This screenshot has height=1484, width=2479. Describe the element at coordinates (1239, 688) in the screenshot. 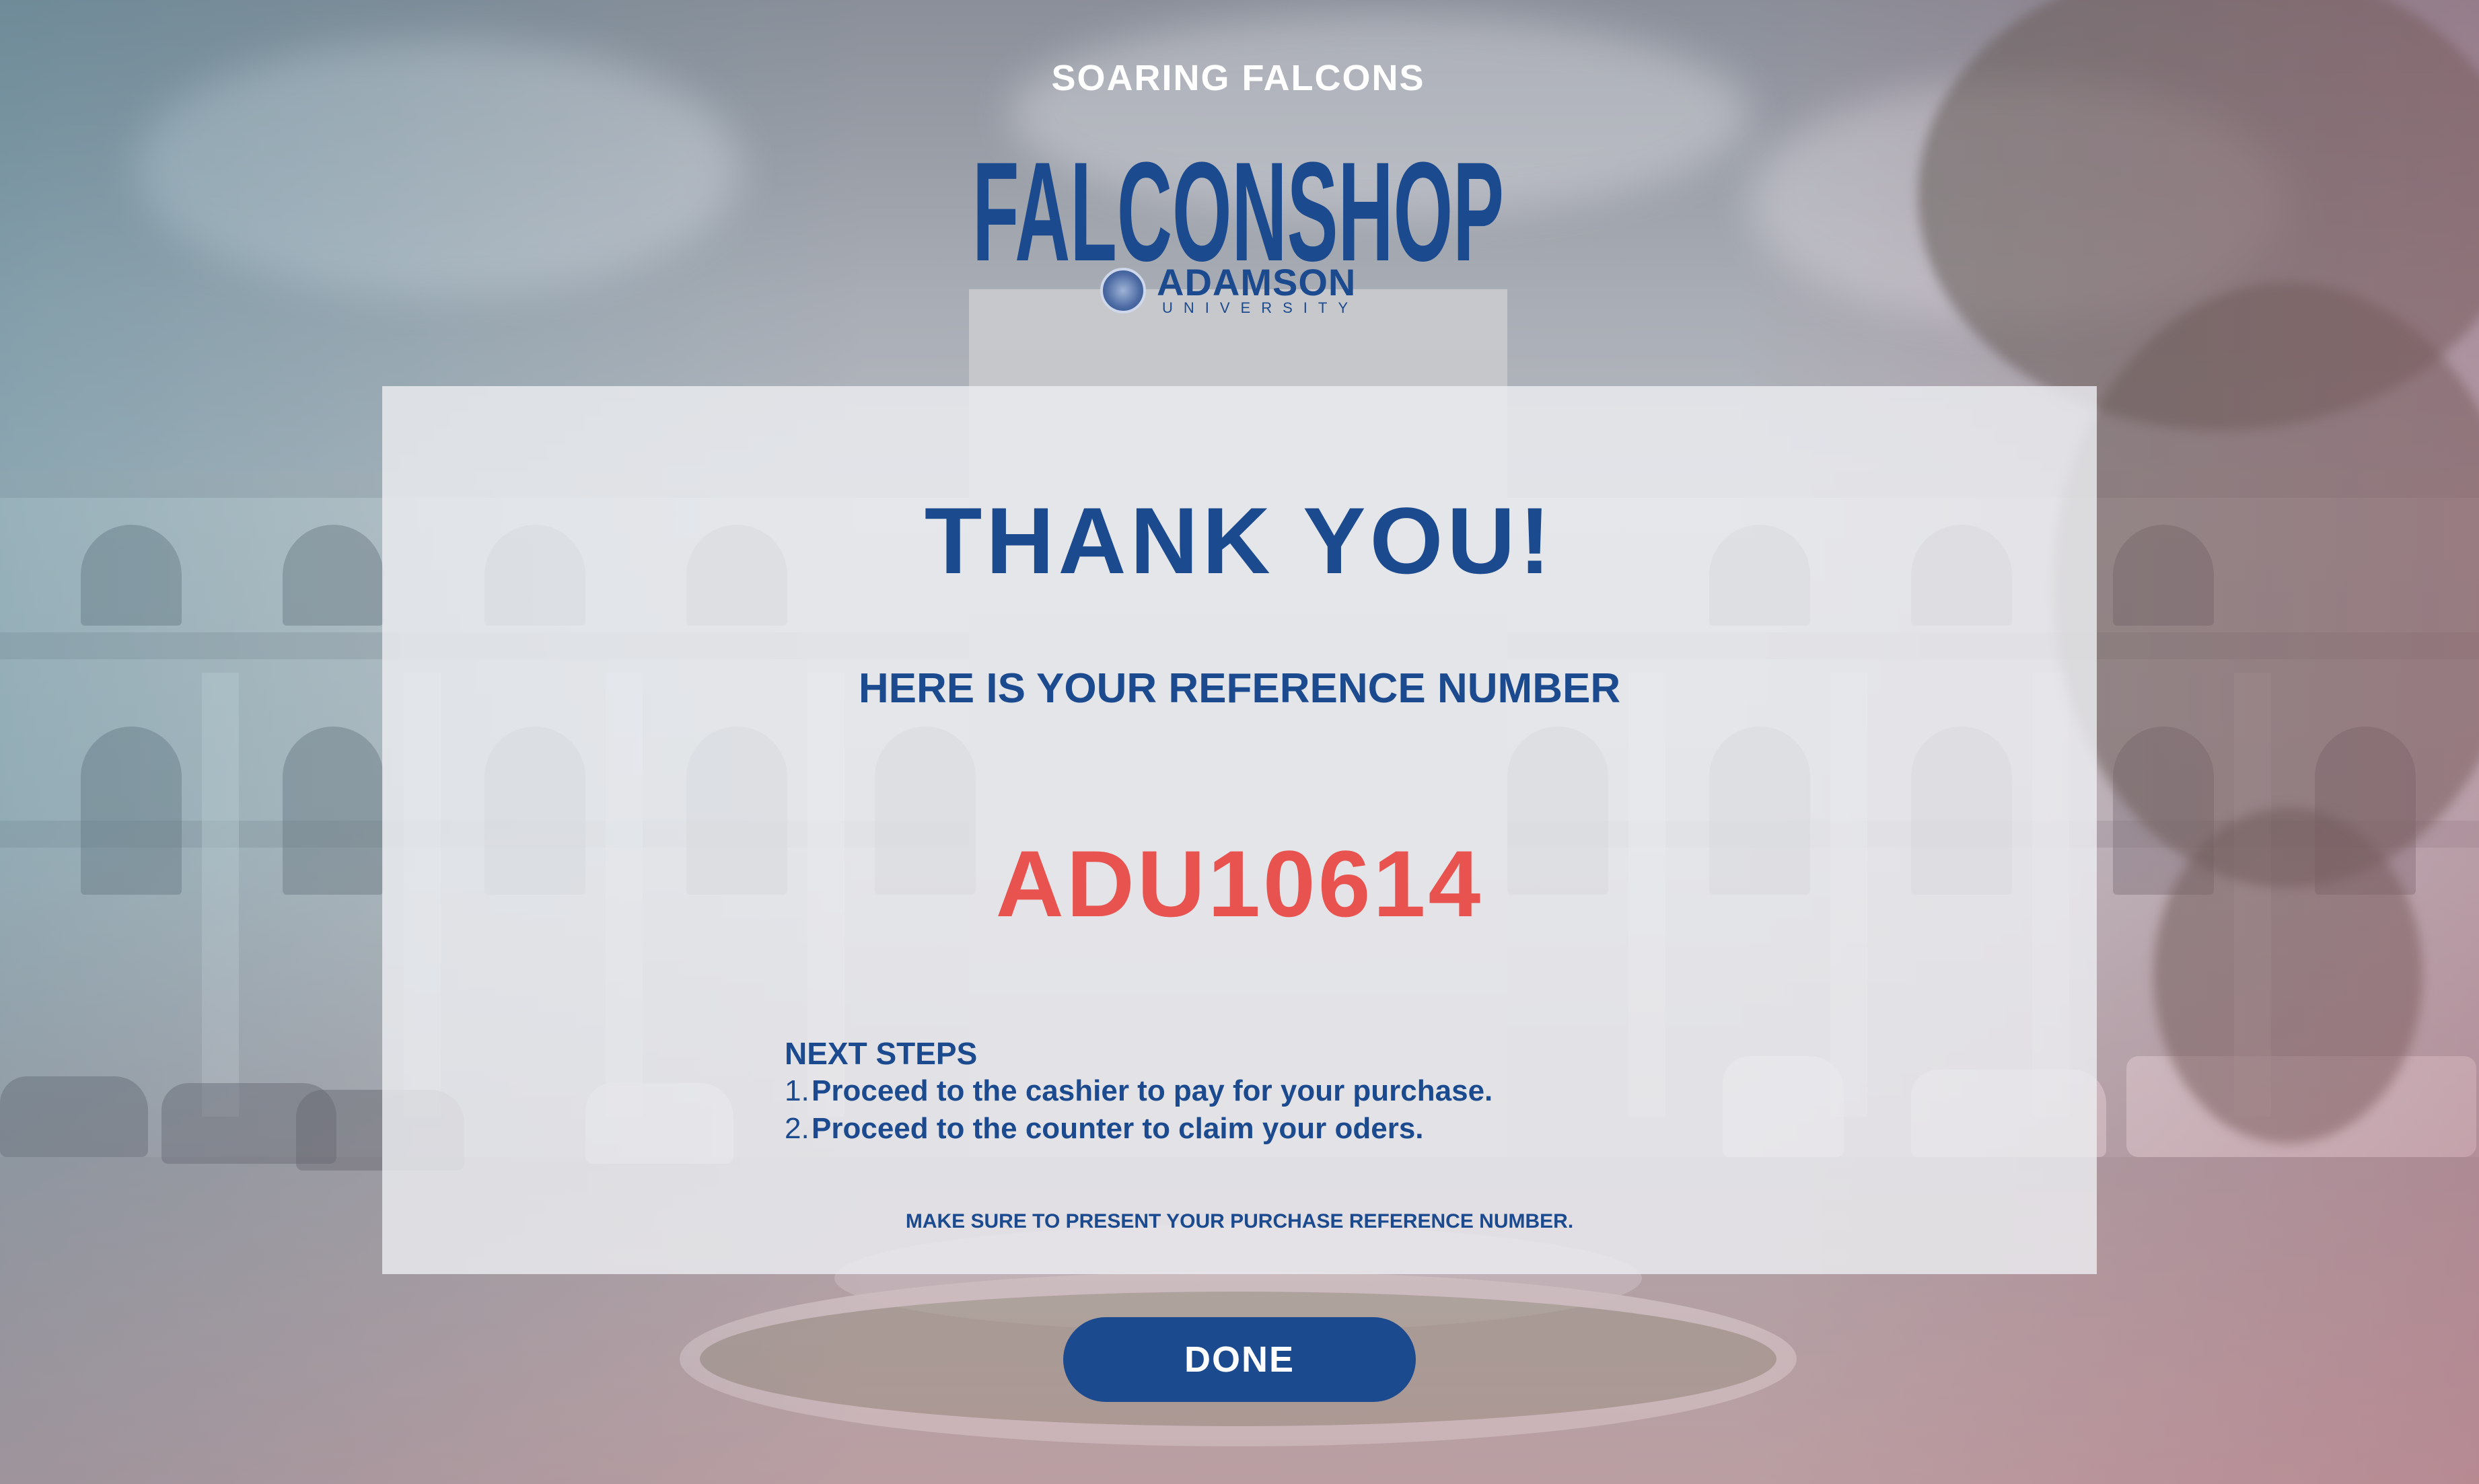

I see `reference-subtitle: HERE IS YOUR REFERENCE NUMBER` at that location.